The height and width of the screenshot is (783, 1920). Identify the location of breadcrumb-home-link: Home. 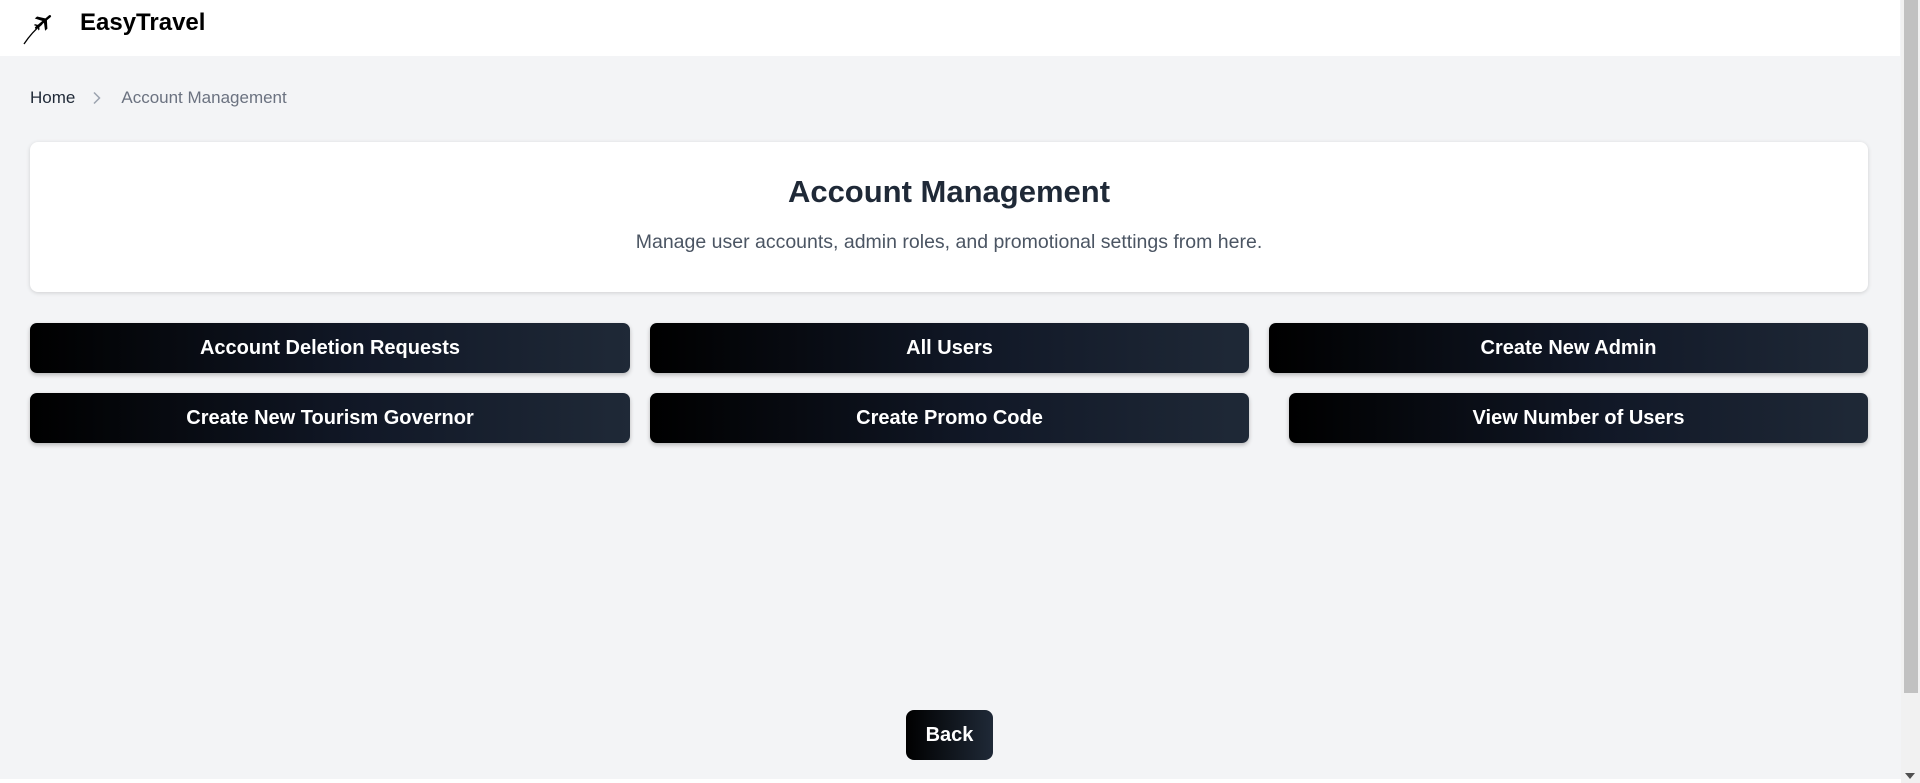
(52, 98).